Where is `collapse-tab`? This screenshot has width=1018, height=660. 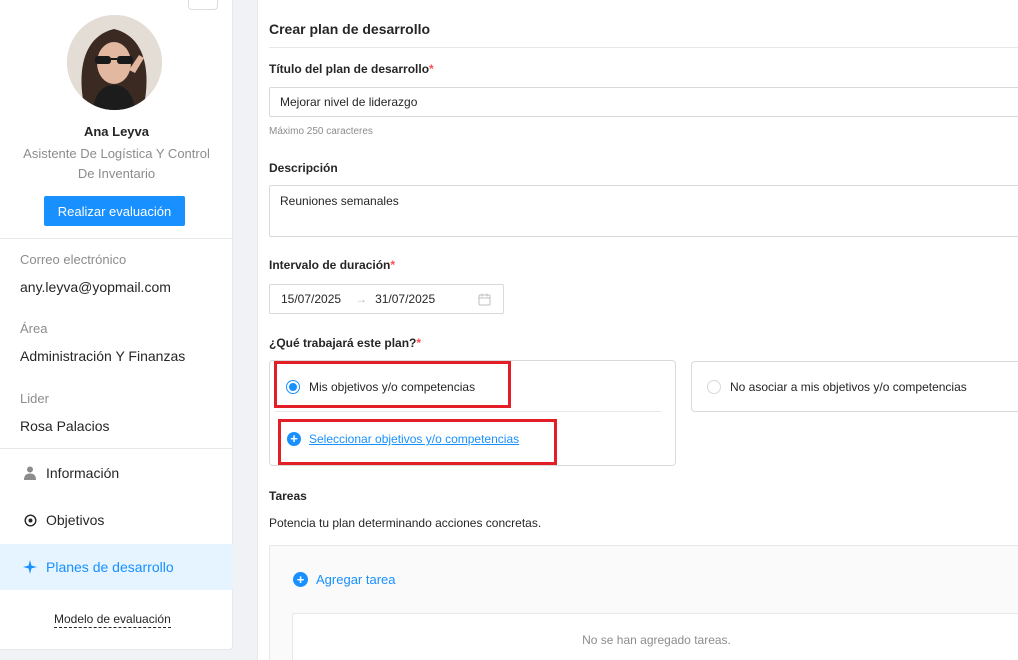
collapse-tab is located at coordinates (203, 5).